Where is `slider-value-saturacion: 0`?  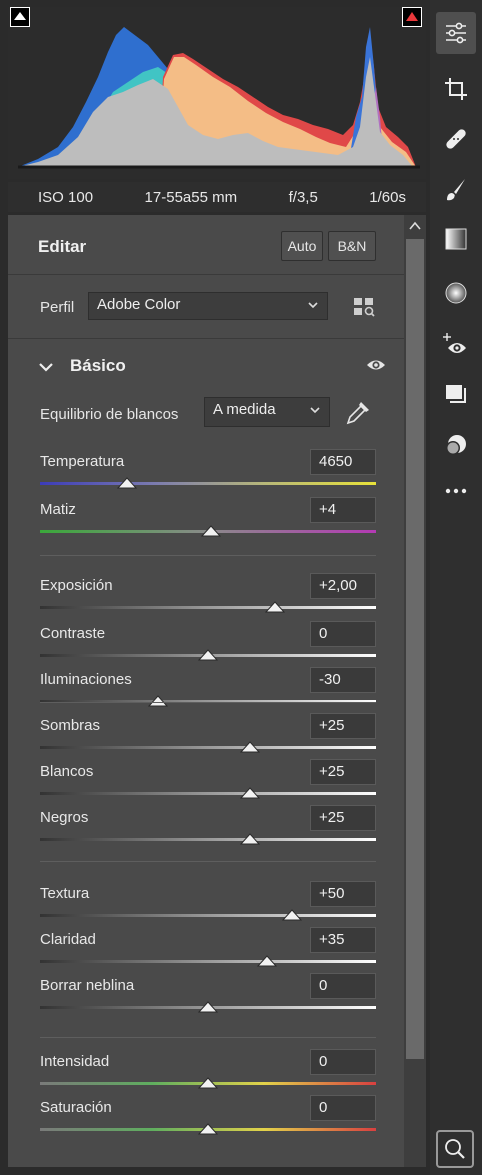
slider-value-saturacion: 0 is located at coordinates (343, 1108).